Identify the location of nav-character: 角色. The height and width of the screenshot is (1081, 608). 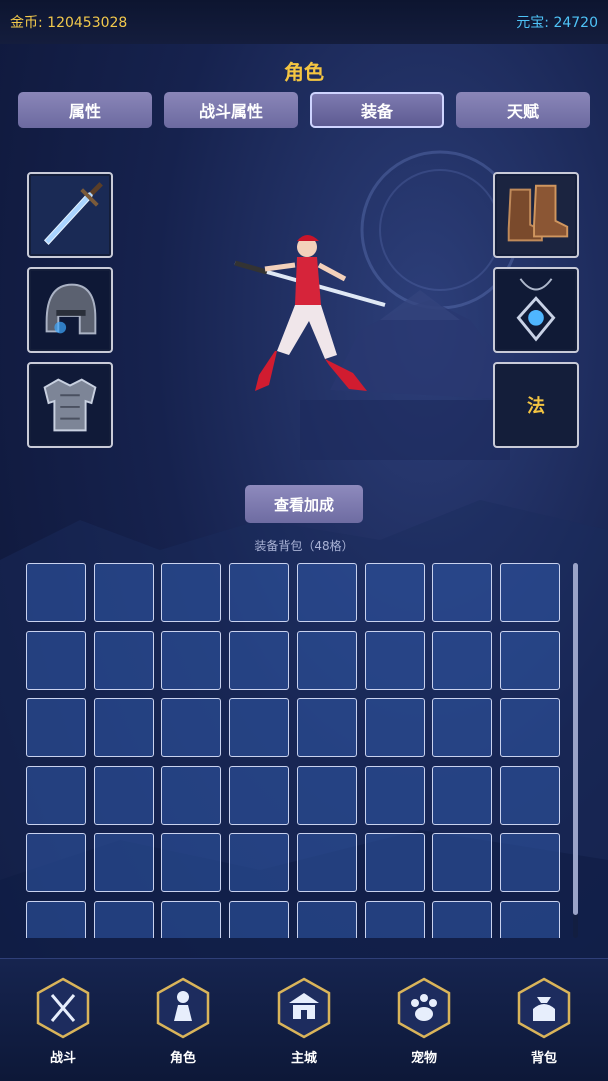
(183, 1021).